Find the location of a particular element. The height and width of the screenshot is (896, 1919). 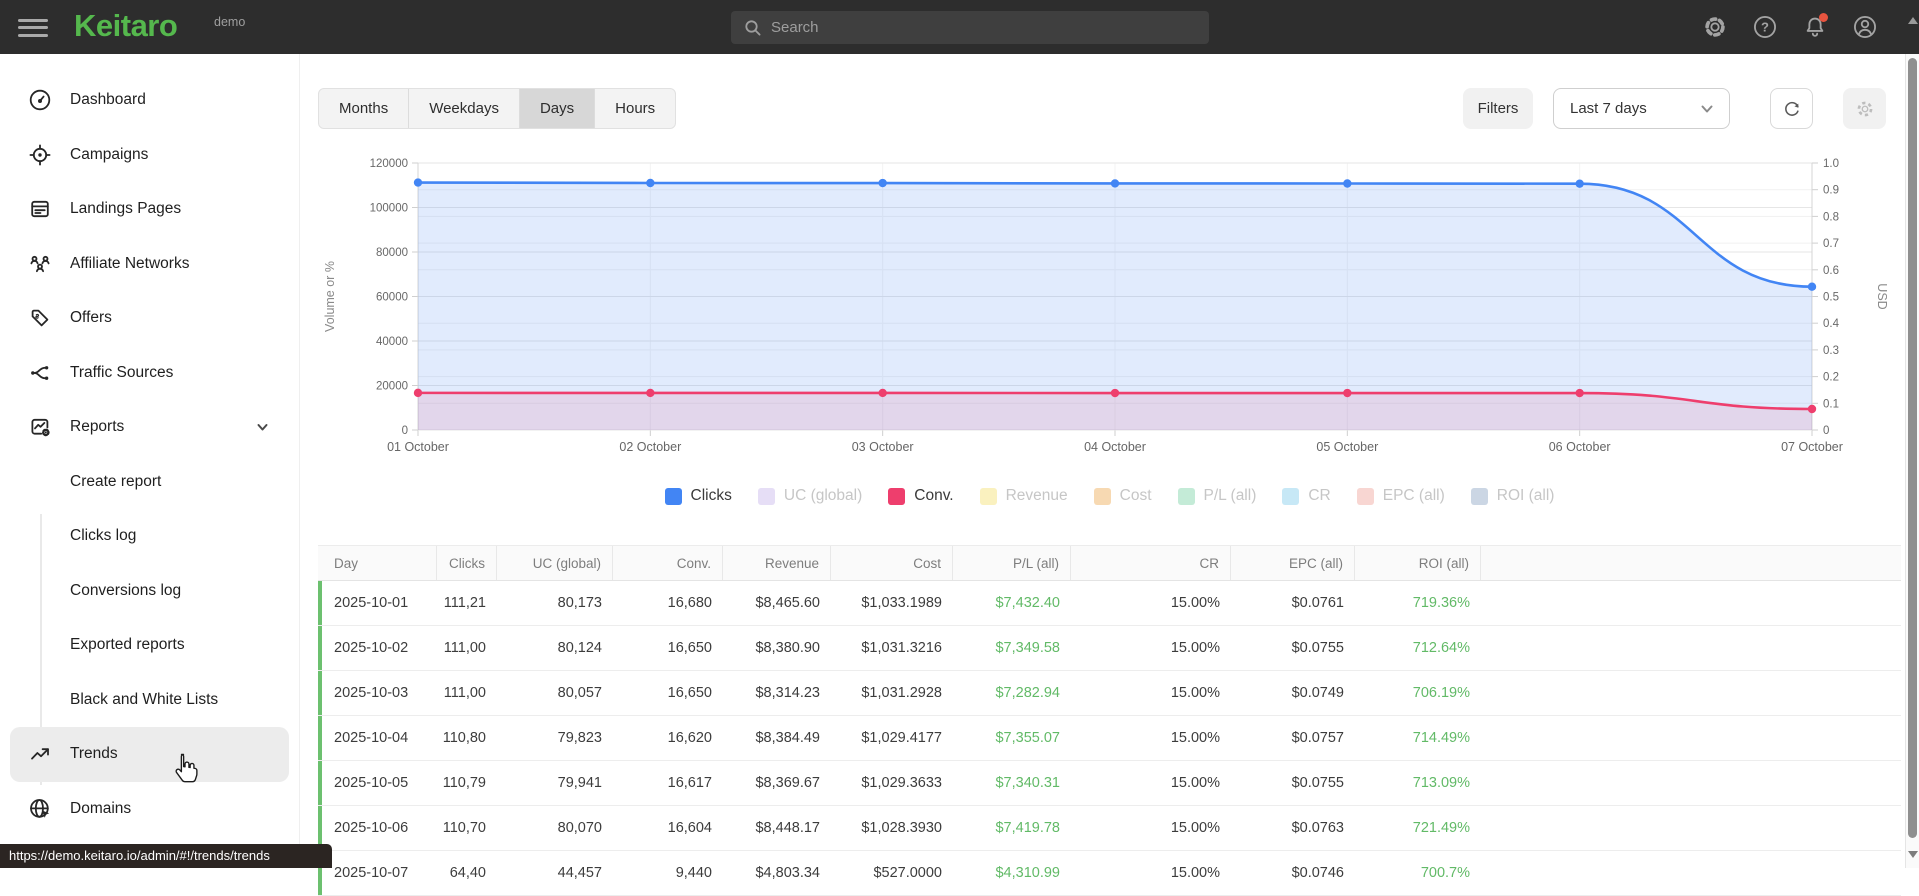

sidebar-item-traffic-sources: Traffic Sources is located at coordinates (149, 373).